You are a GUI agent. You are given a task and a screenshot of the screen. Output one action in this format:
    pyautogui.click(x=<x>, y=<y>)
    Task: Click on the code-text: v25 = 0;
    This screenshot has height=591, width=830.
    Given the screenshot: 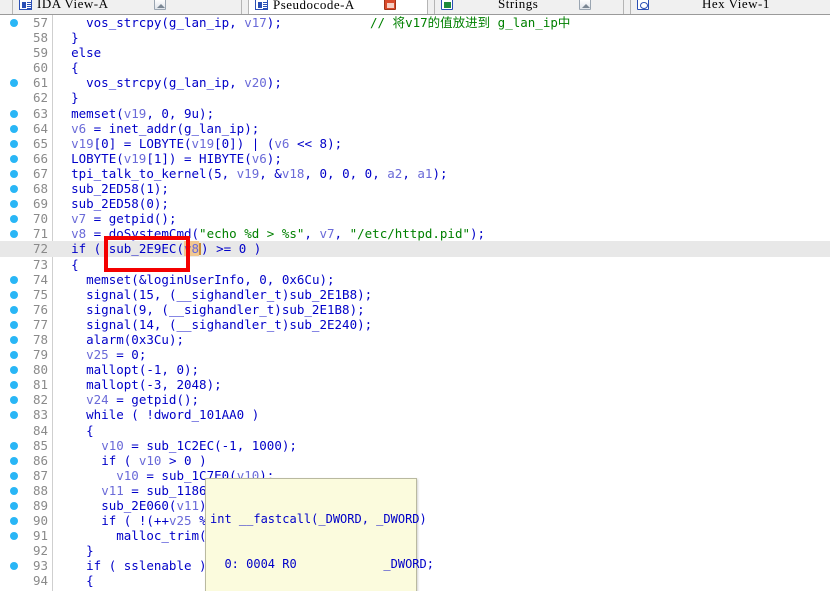 What is the action you would take?
    pyautogui.click(x=101, y=354)
    